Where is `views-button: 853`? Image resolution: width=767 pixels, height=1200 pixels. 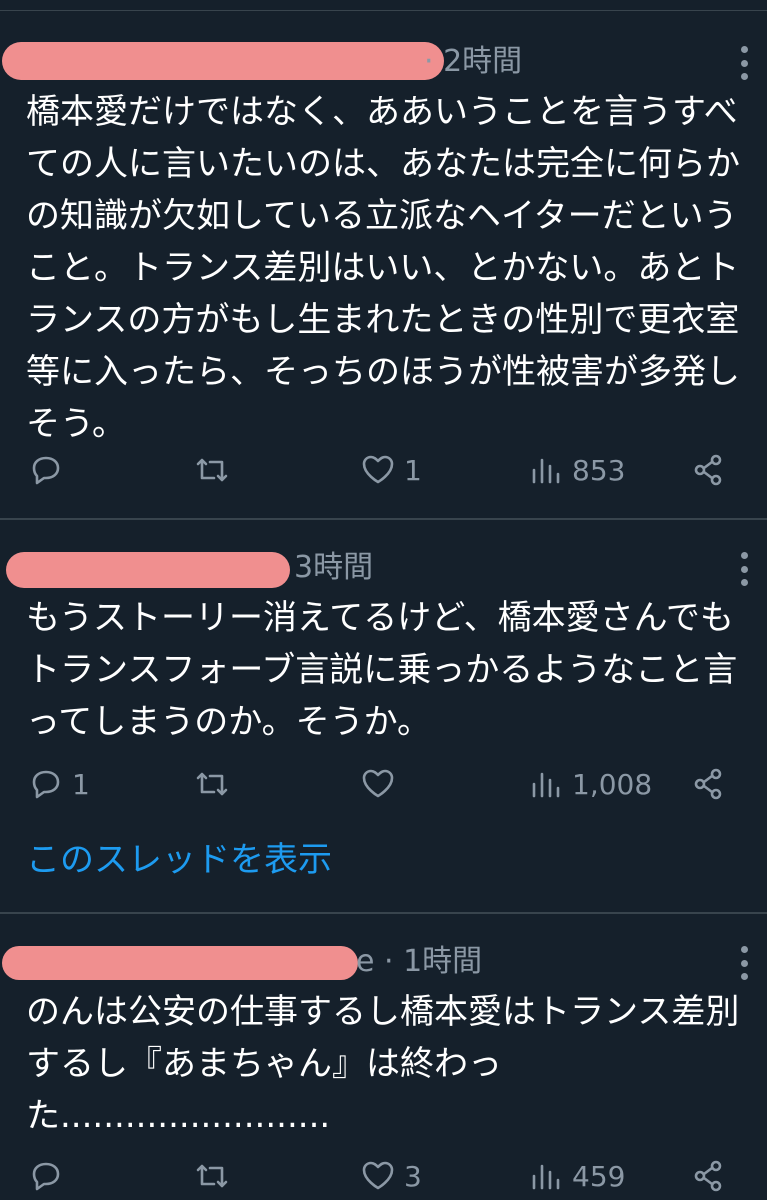 views-button: 853 is located at coordinates (575, 470).